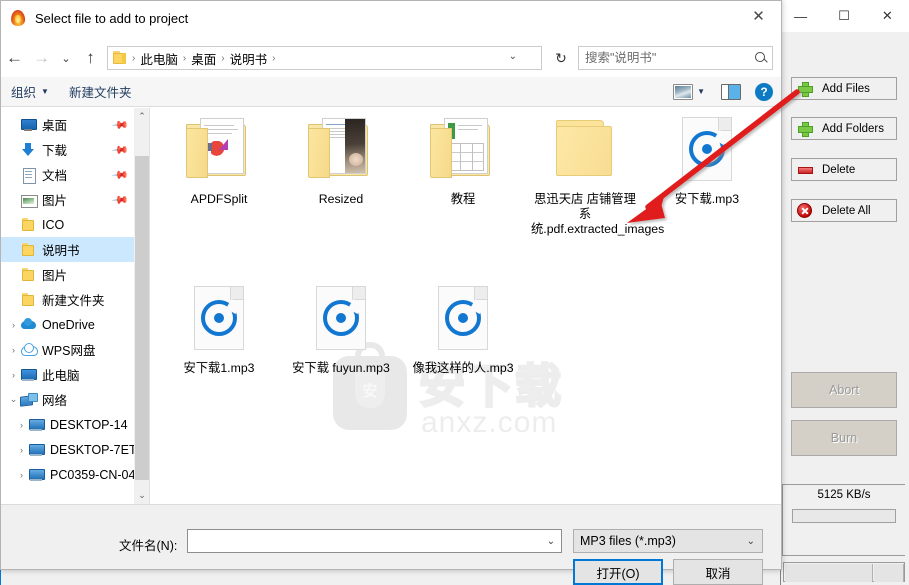 The width and height of the screenshot is (909, 585). Describe the element at coordinates (844, 210) in the screenshot. I see `delete-all-button: Delete All` at that location.